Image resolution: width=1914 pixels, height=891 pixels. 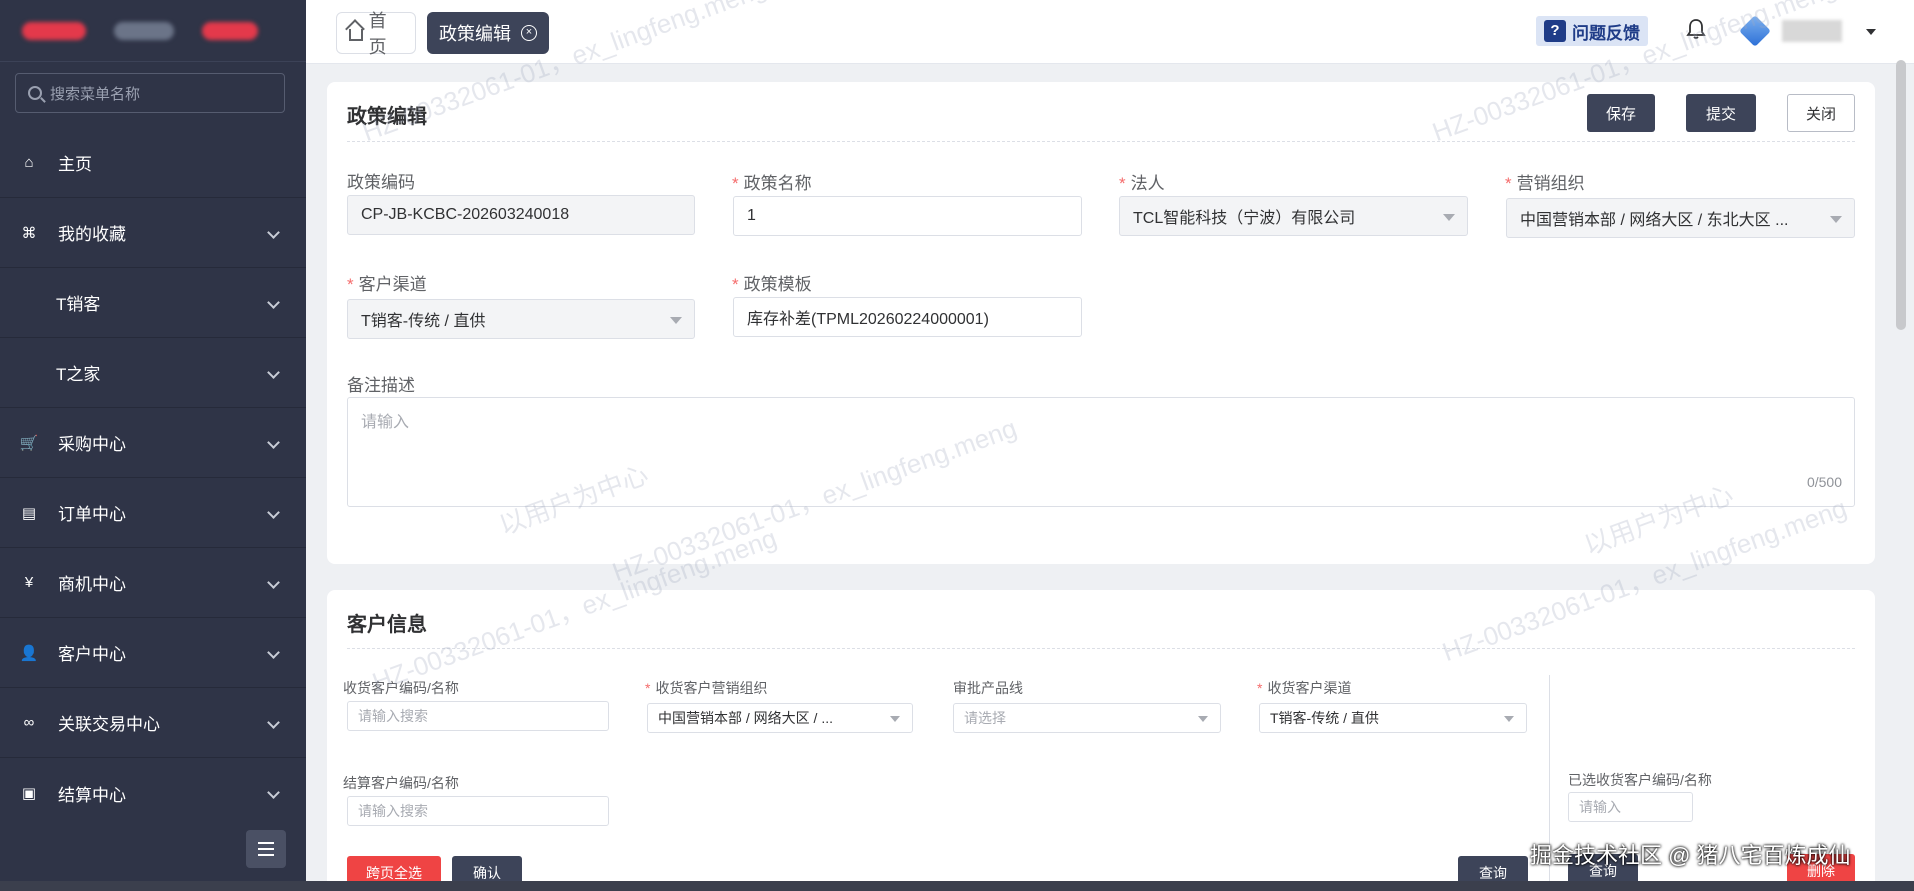 I want to click on page-scrollbar, so click(x=1901, y=195).